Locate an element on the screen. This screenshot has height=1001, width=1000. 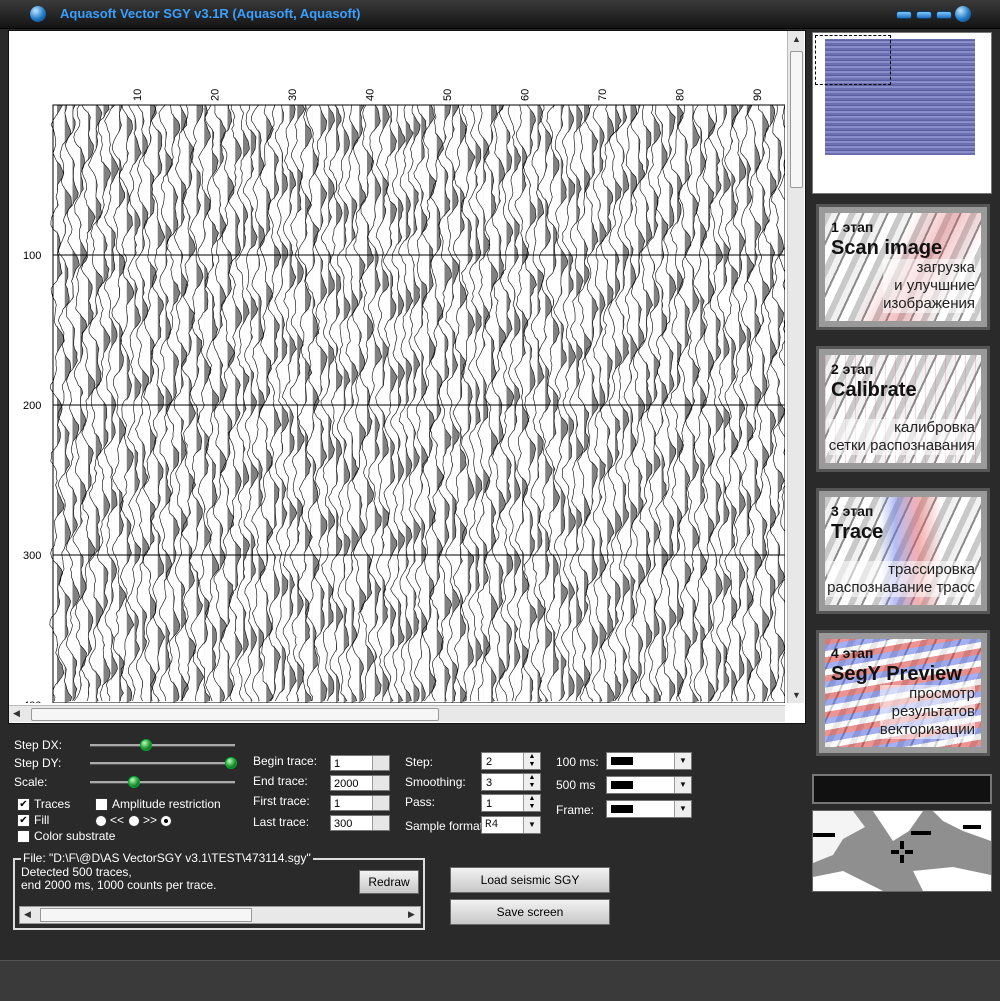
last-trace-input: 300 is located at coordinates (360, 823).